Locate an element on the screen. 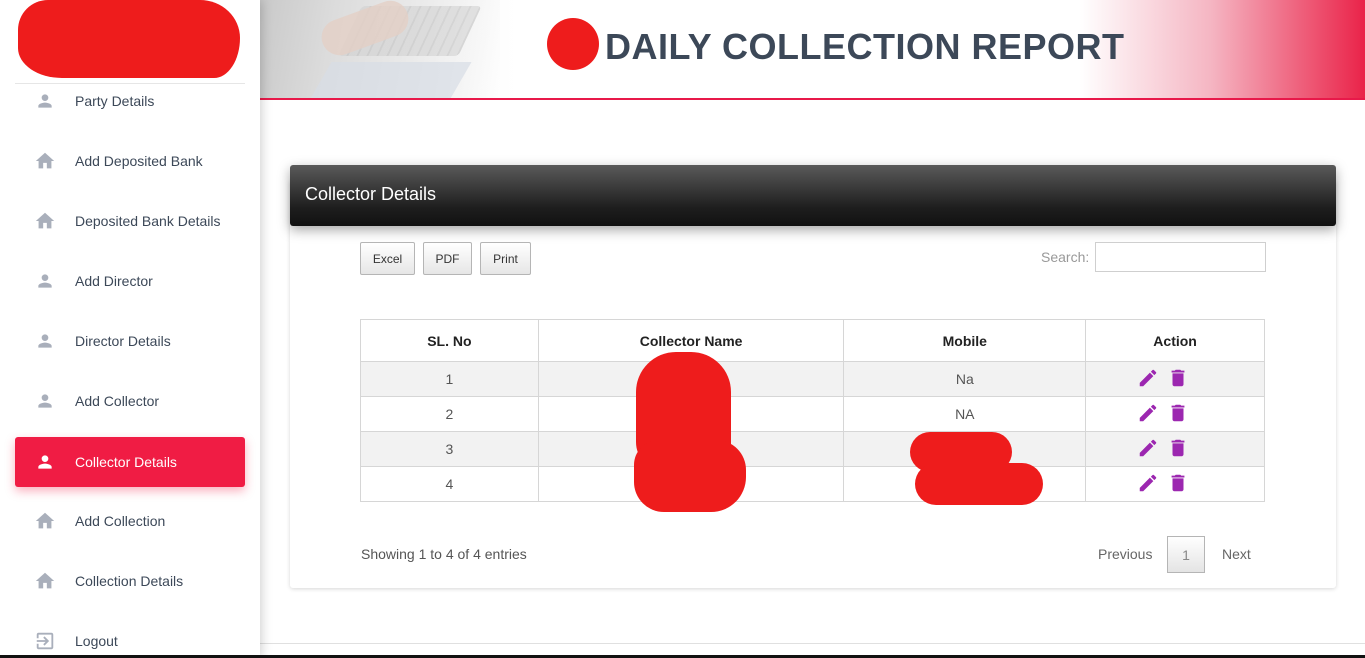 This screenshot has width=1365, height=658. print-button: Print is located at coordinates (505, 258).